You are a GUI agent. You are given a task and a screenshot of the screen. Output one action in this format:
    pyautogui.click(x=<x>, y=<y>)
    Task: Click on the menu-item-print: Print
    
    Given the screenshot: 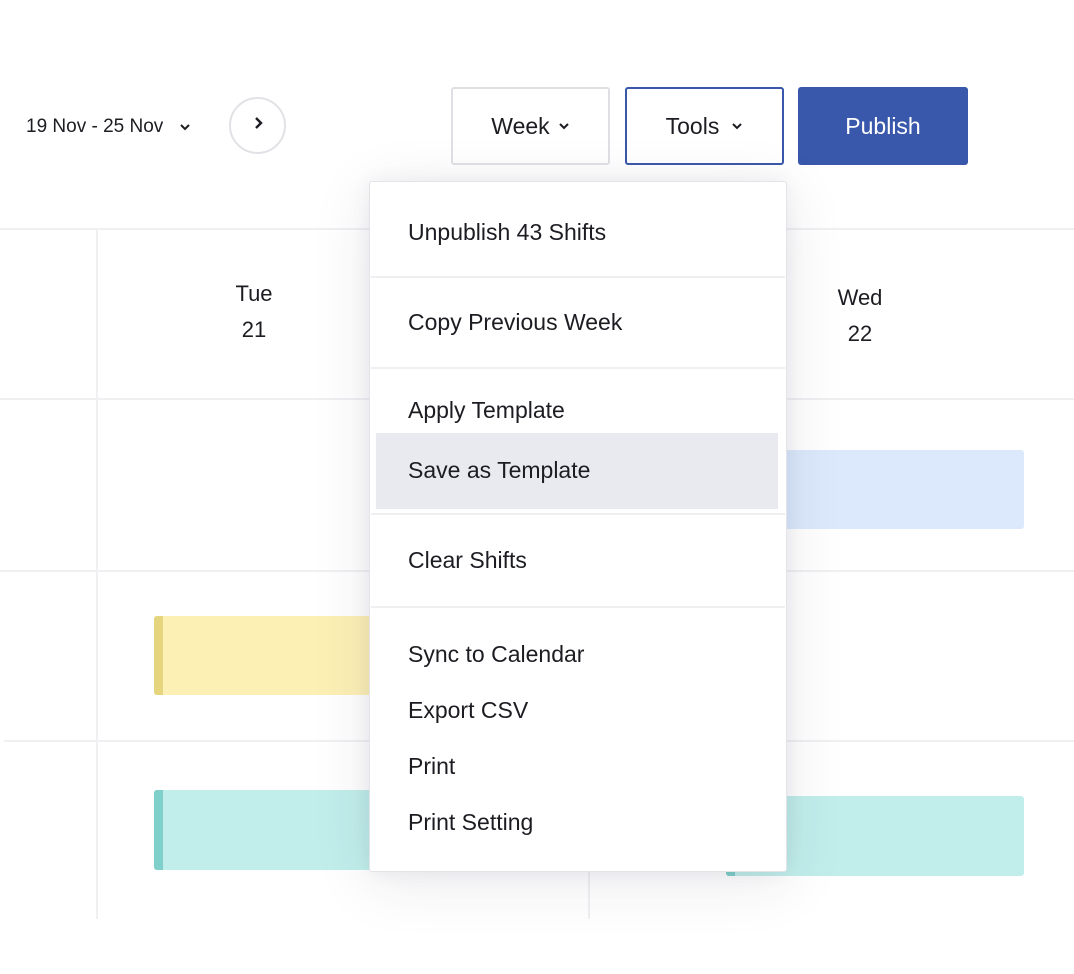 What is the action you would take?
    pyautogui.click(x=431, y=766)
    